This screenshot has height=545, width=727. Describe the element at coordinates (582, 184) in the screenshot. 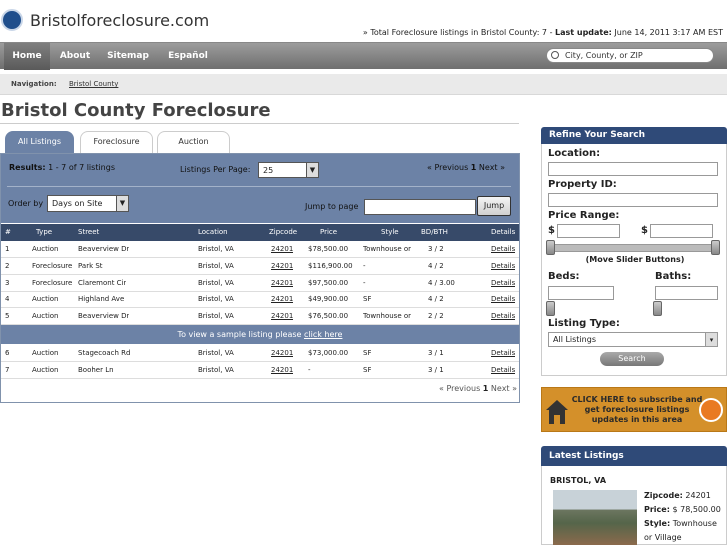

I see `property-id-label: Property ID:` at that location.